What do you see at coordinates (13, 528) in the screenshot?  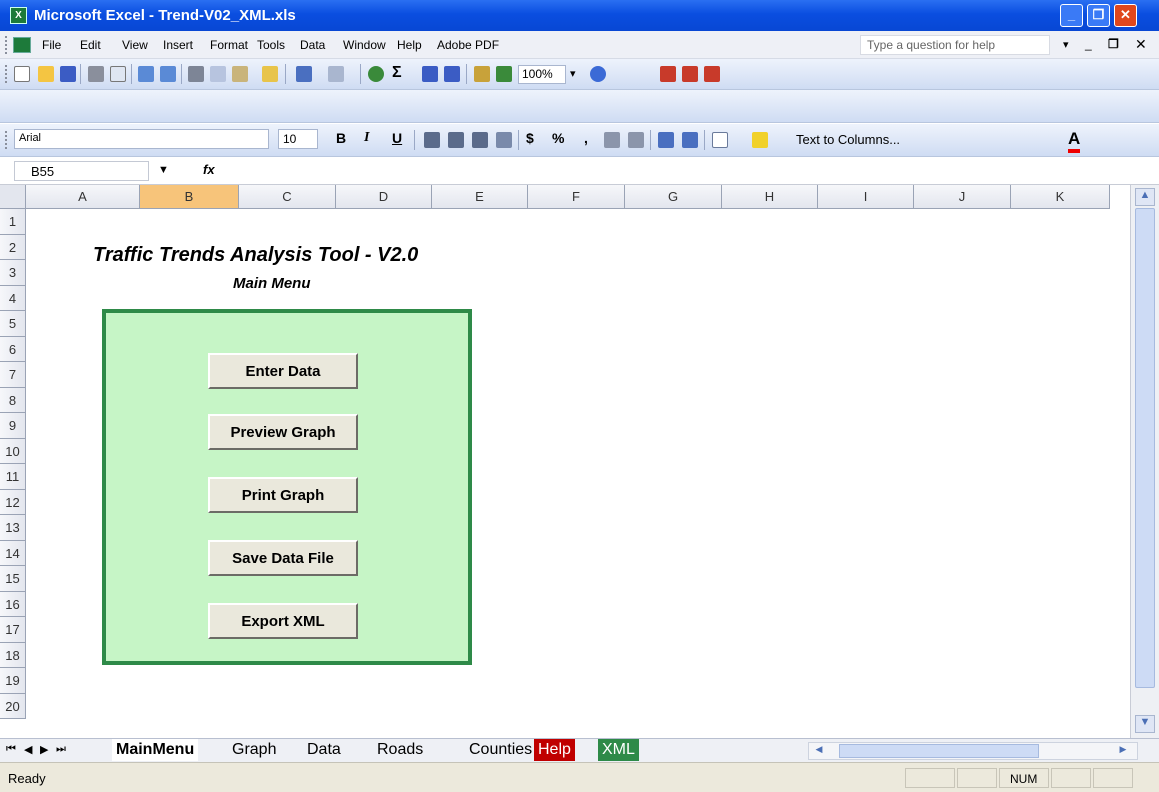 I see `row-header-13: 13` at bounding box center [13, 528].